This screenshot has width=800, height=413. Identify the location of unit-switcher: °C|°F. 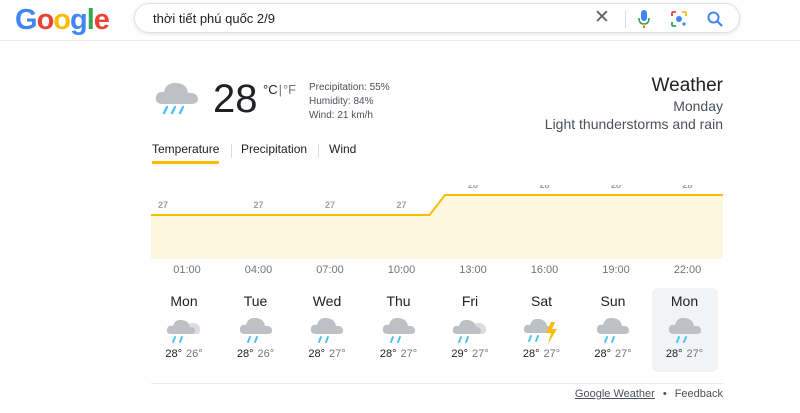
(279, 89).